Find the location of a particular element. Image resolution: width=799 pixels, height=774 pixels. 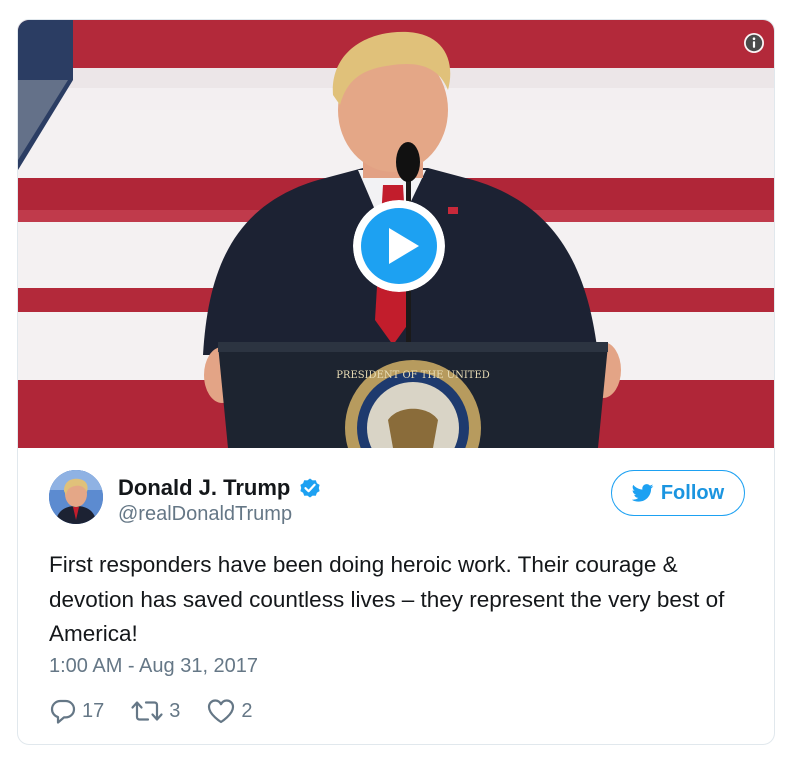

like-count: 2 is located at coordinates (247, 710).